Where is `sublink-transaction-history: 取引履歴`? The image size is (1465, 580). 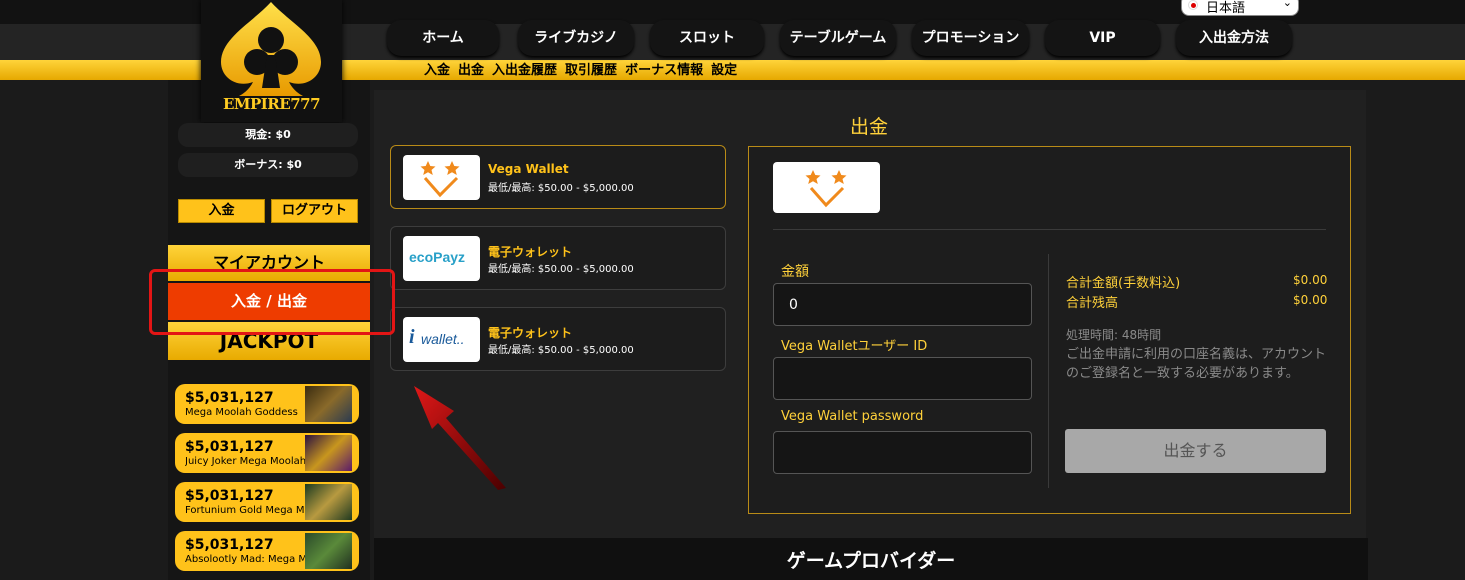
sublink-transaction-history: 取引履歴 is located at coordinates (591, 70).